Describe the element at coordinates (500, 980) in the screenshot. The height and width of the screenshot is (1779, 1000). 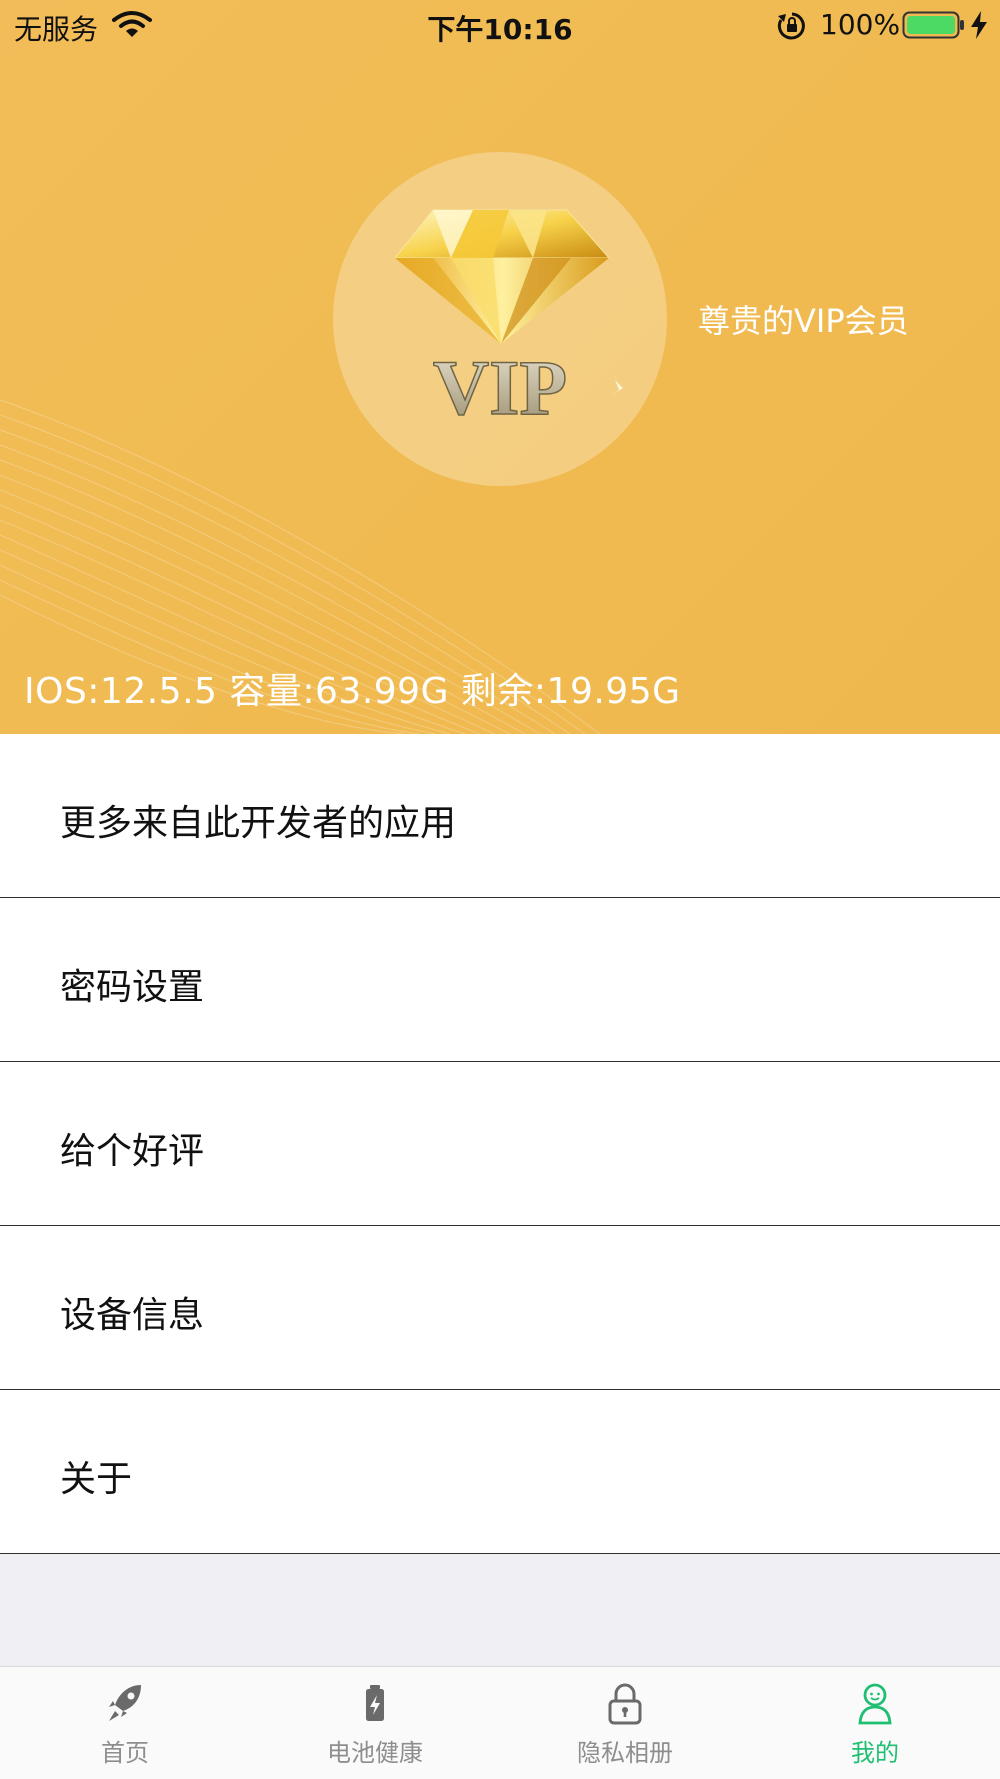
I see `menu-item-password-settings: 密码设置` at that location.